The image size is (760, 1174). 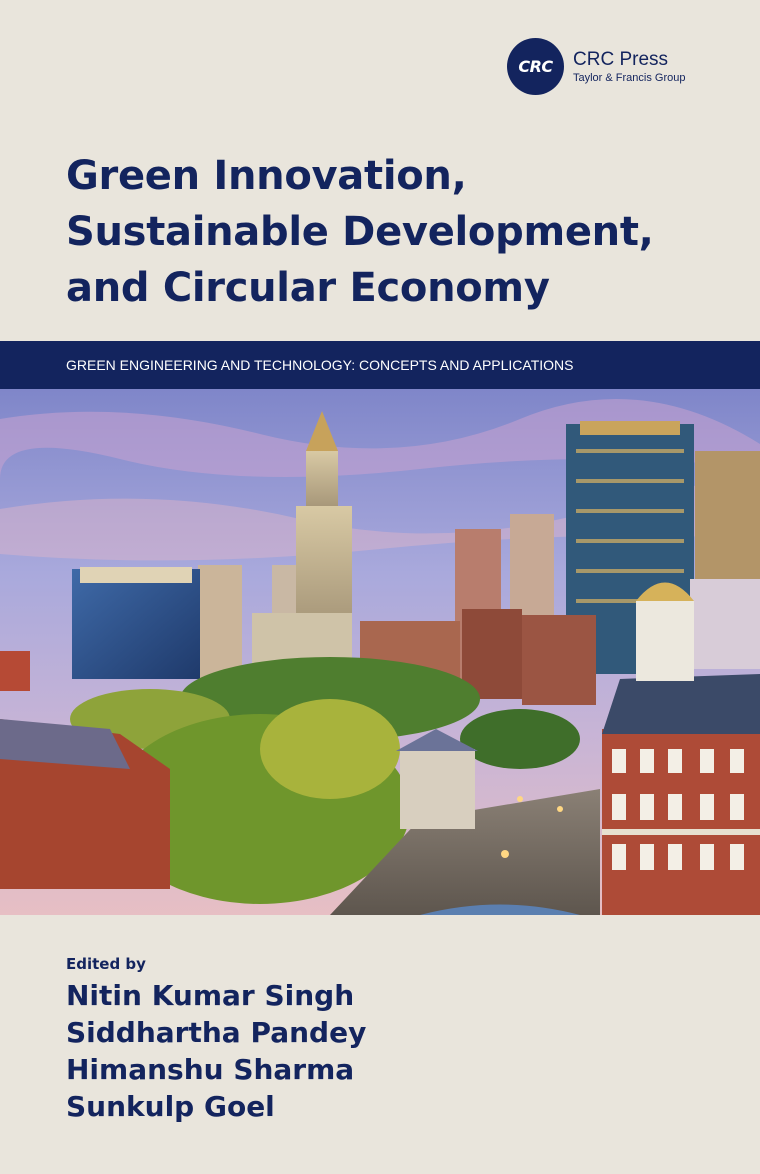 I want to click on editor-name: Himanshu Sharma, so click(x=210, y=1069).